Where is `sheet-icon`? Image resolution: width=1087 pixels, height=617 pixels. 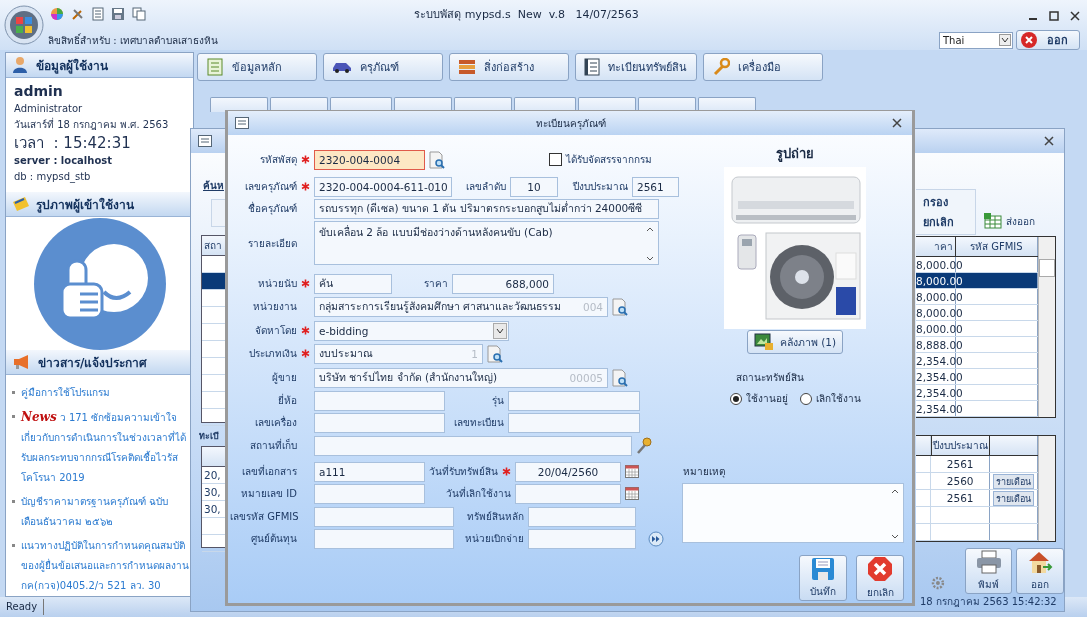 sheet-icon is located at coordinates (215, 67).